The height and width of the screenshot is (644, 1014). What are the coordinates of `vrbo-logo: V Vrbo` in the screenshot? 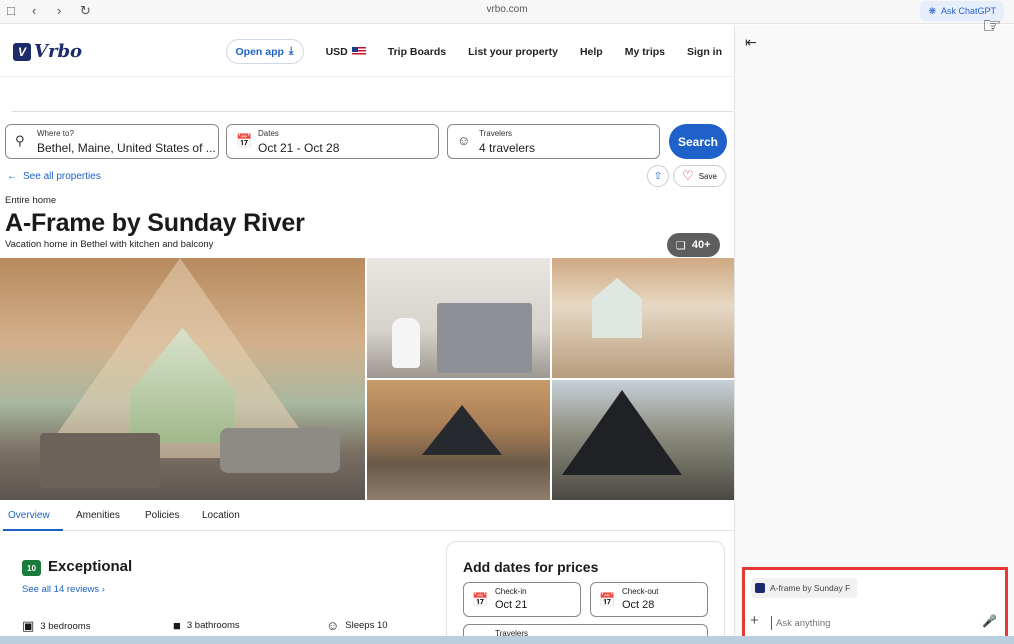 It's located at (47, 51).